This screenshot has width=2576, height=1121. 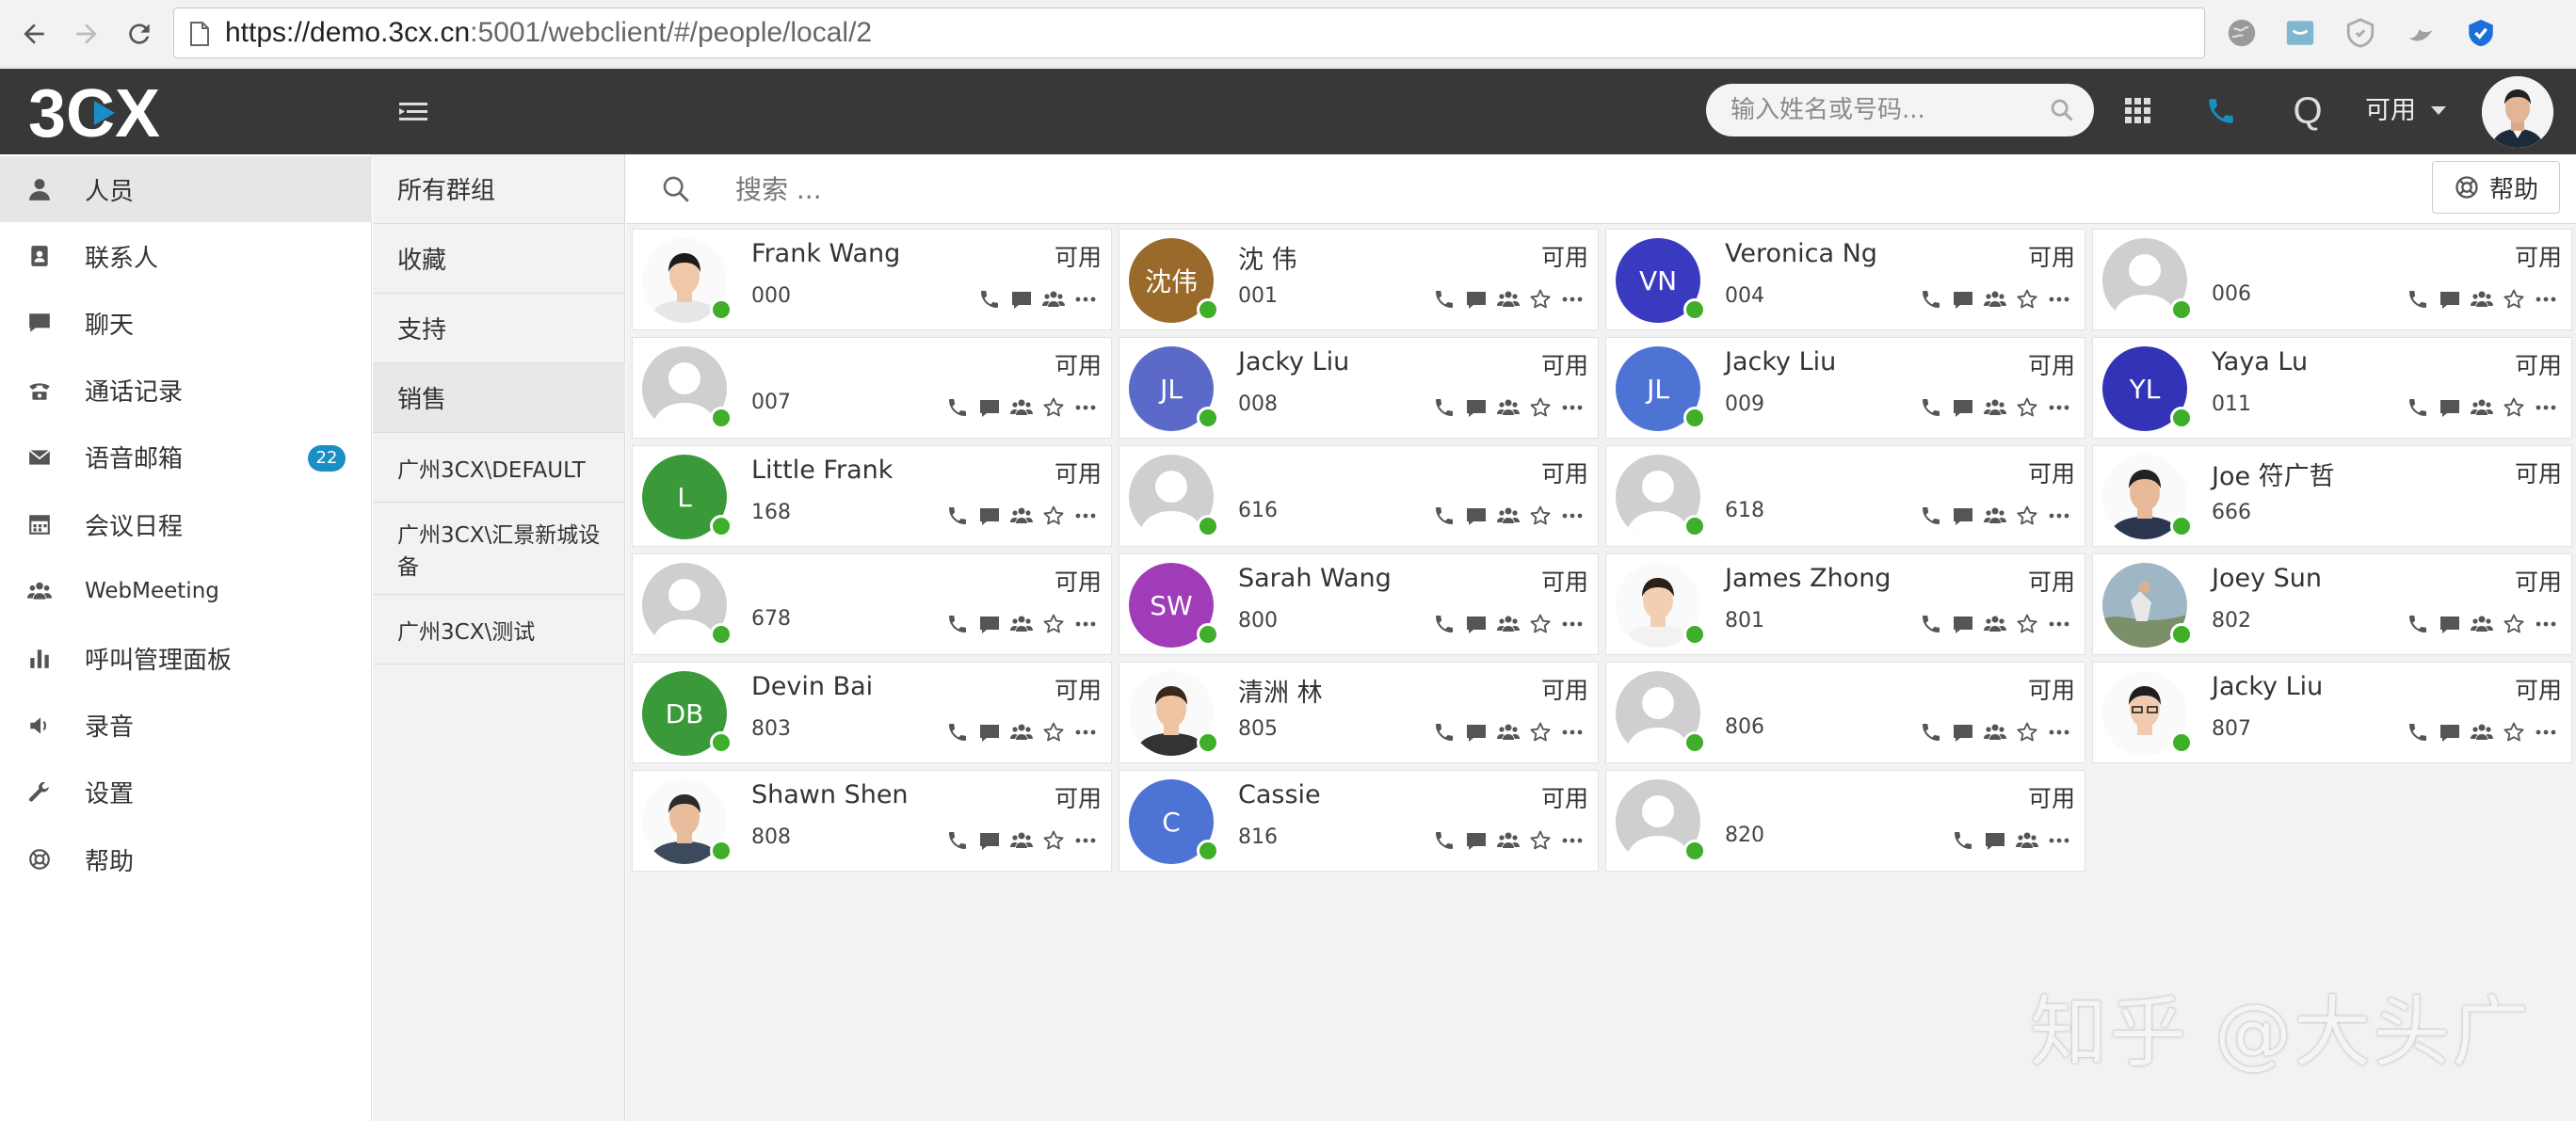 What do you see at coordinates (1845, 821) in the screenshot?
I see `contact-card: 820 可用` at bounding box center [1845, 821].